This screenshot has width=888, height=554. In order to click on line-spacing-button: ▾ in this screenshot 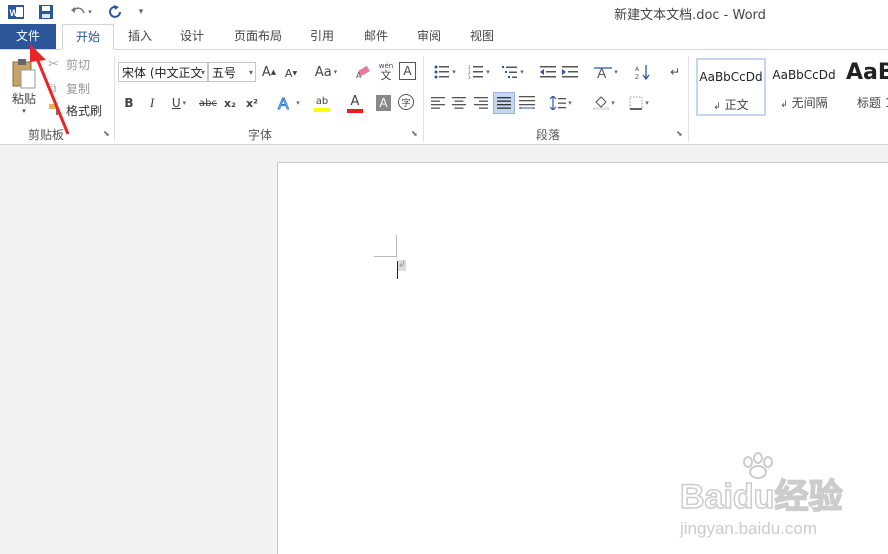, I will do `click(561, 103)`.